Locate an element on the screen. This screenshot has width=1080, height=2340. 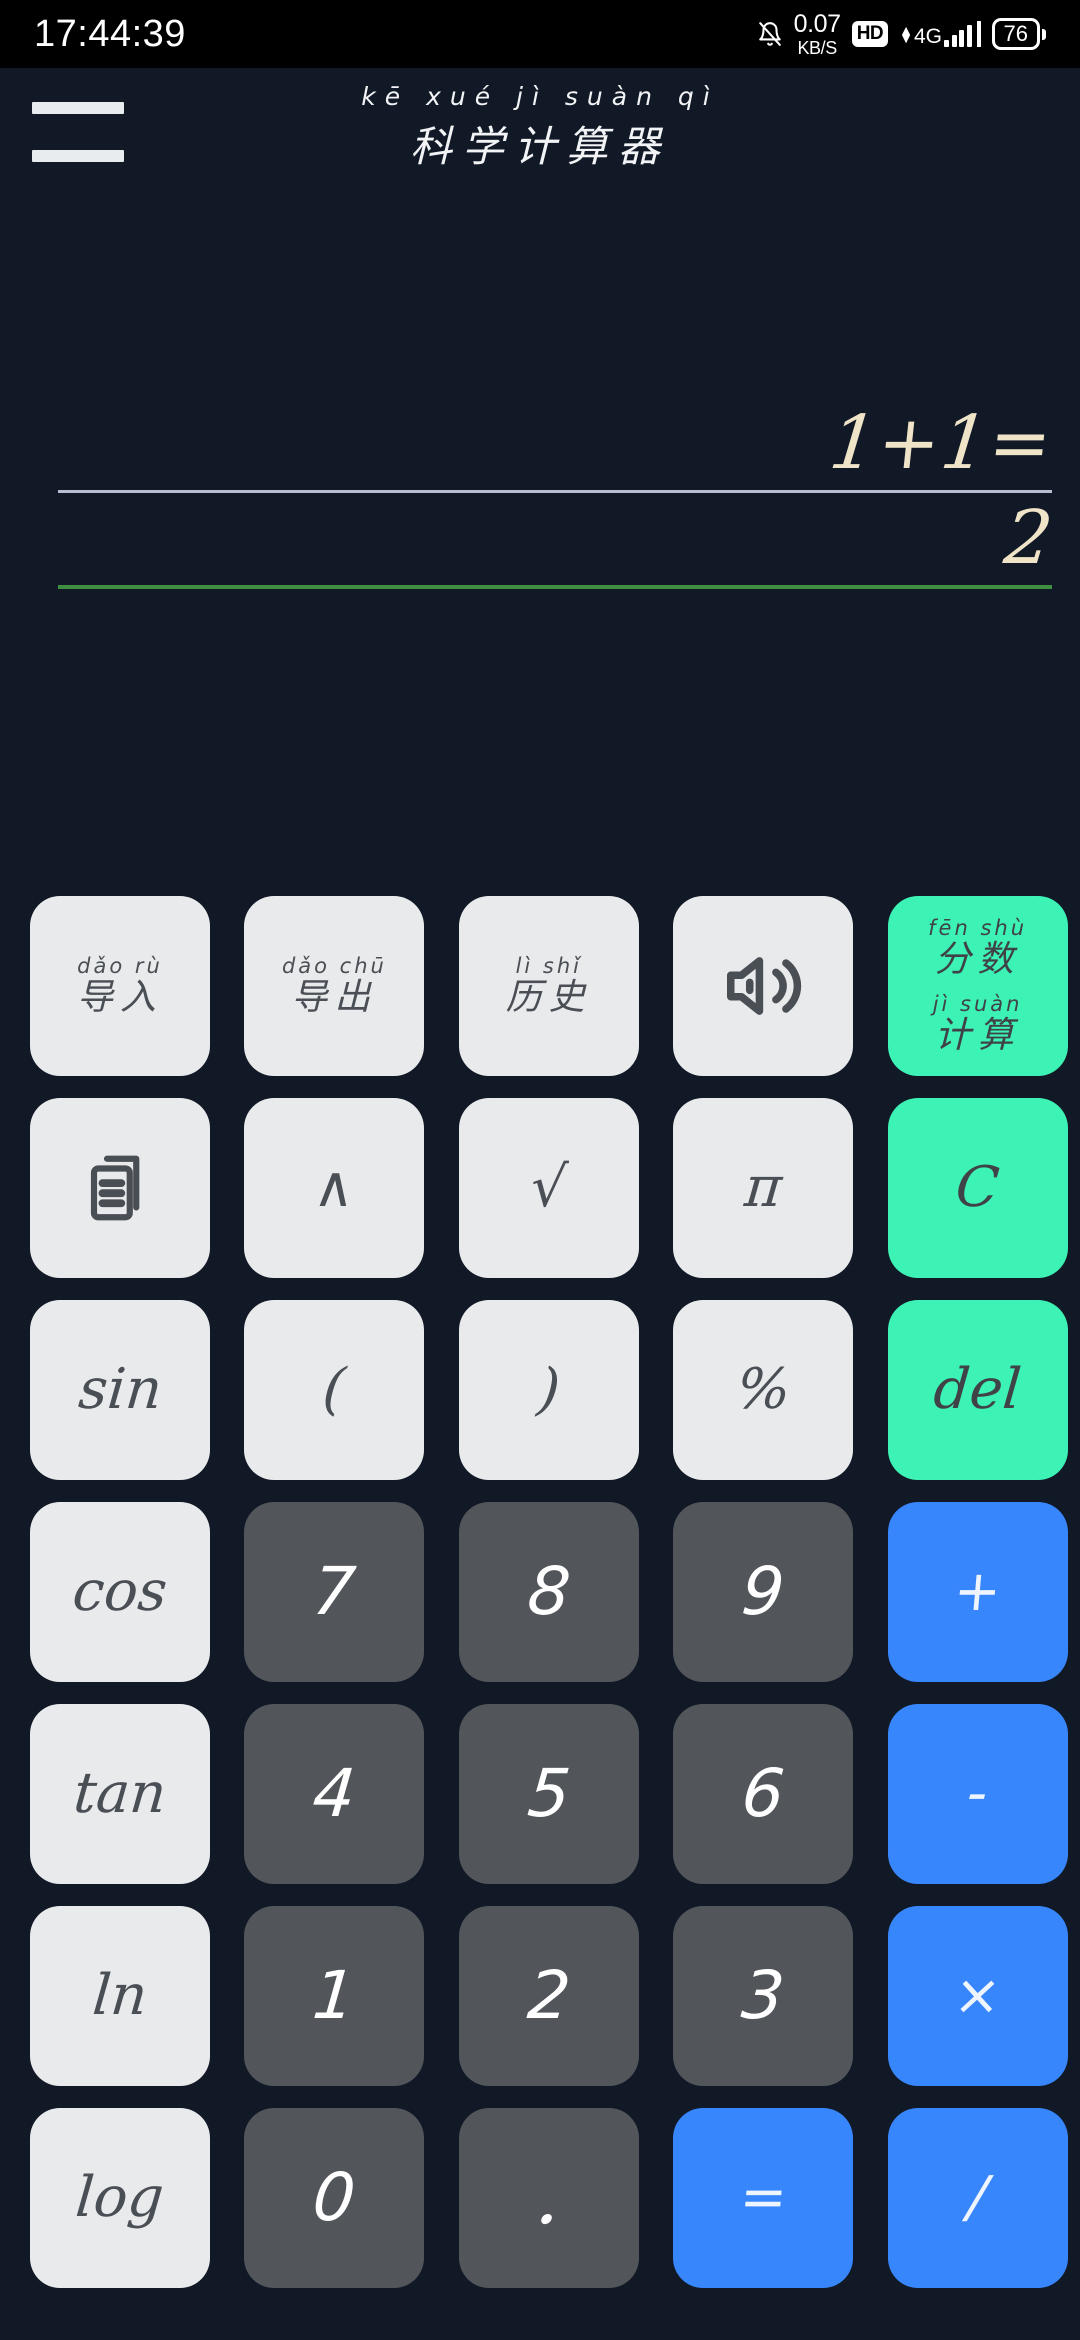
key-label: C is located at coordinates (977, 1187).